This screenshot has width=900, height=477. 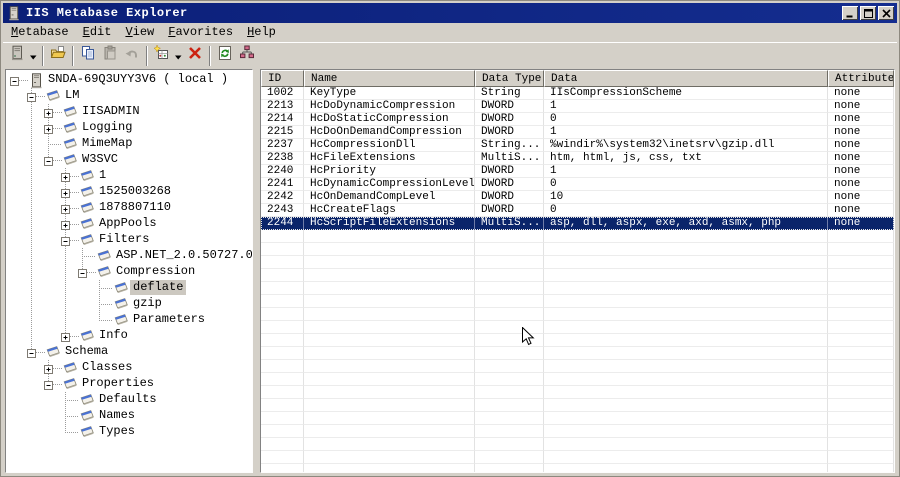 I want to click on connect-server-button, so click(x=17, y=56).